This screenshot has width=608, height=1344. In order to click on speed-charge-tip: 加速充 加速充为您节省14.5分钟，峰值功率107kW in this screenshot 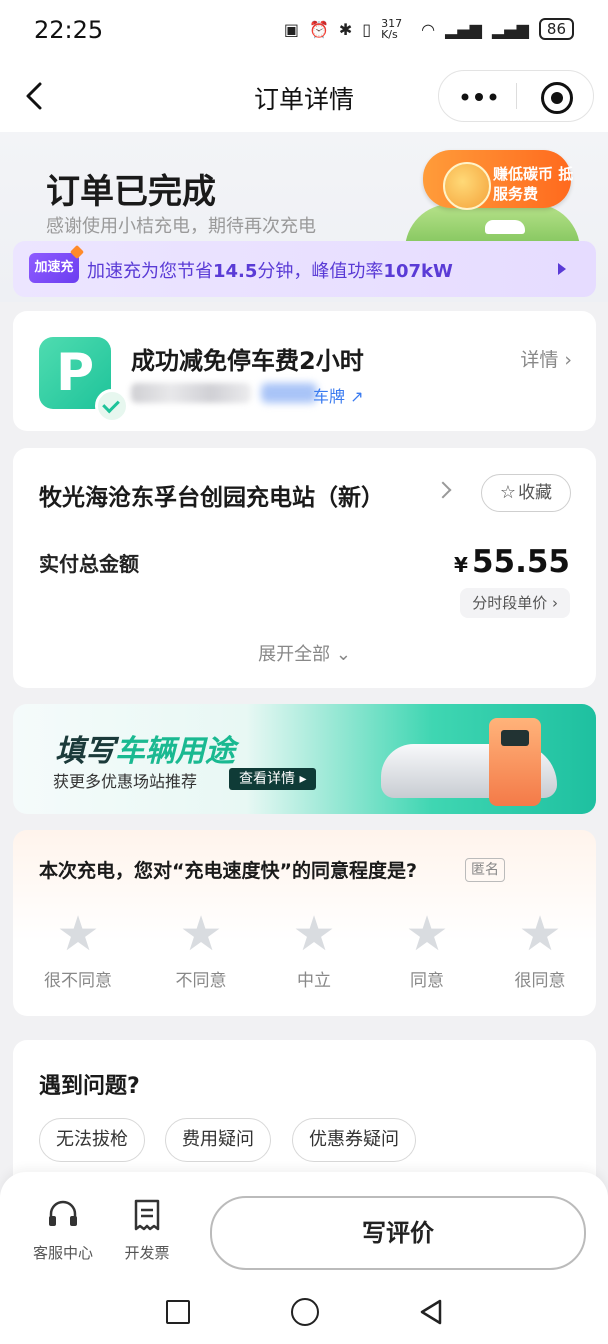, I will do `click(304, 269)`.